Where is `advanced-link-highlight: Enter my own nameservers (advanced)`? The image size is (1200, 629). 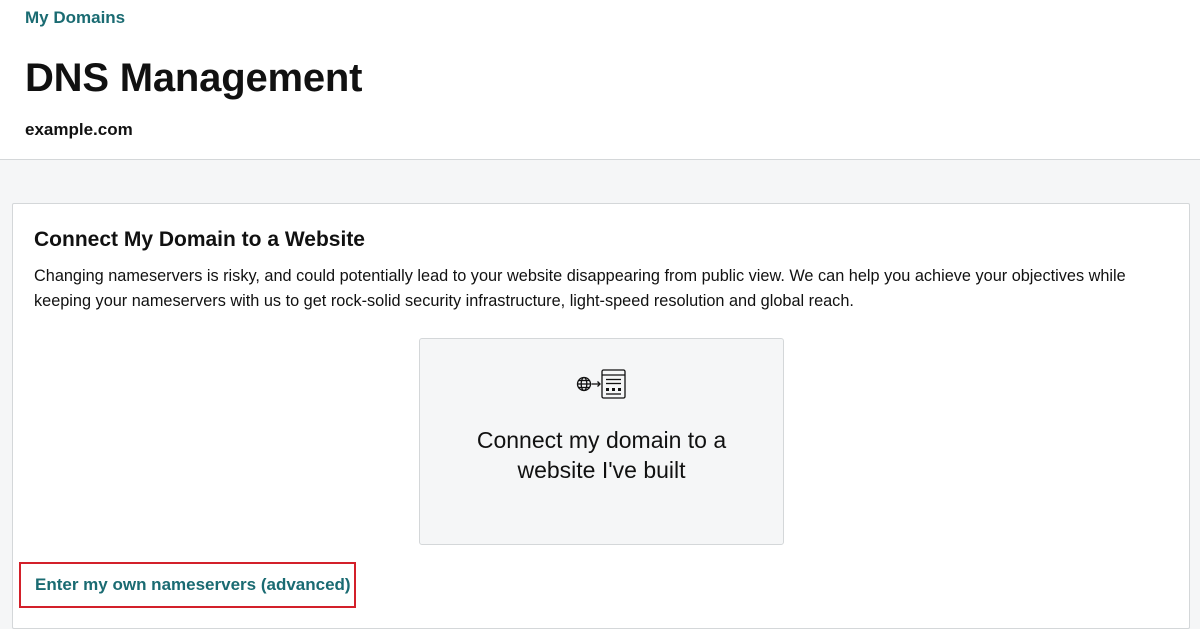
advanced-link-highlight: Enter my own nameservers (advanced) is located at coordinates (187, 585).